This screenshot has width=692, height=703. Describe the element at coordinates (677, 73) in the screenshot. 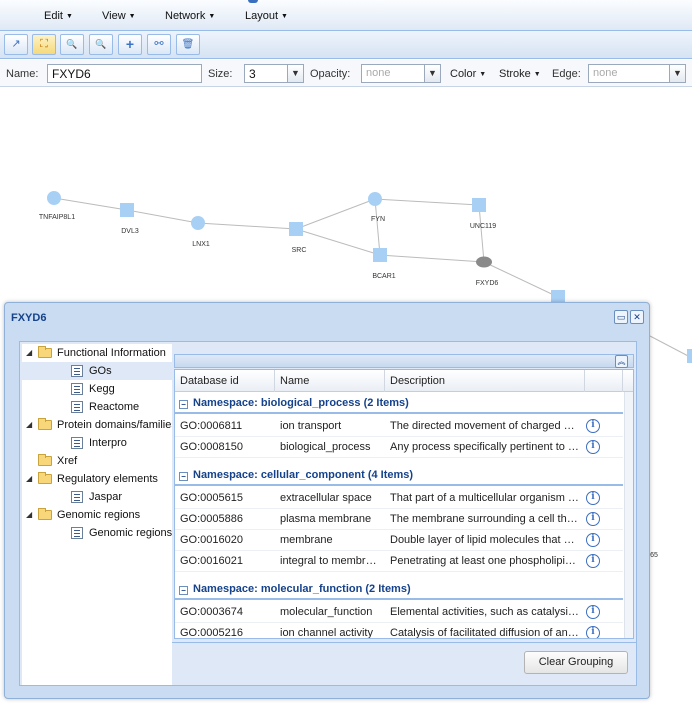

I see `edge-dropdown-arrow: ▼` at that location.